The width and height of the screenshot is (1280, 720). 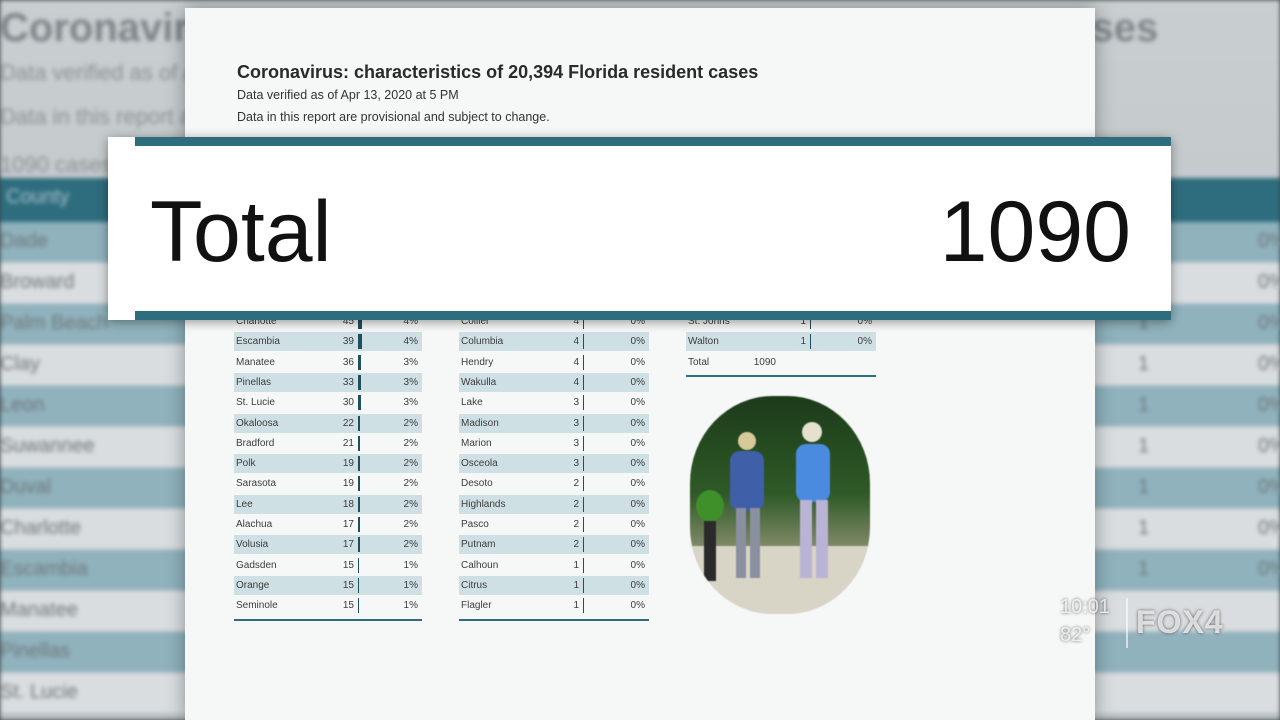 I want to click on case-count: 33, so click(x=348, y=382).